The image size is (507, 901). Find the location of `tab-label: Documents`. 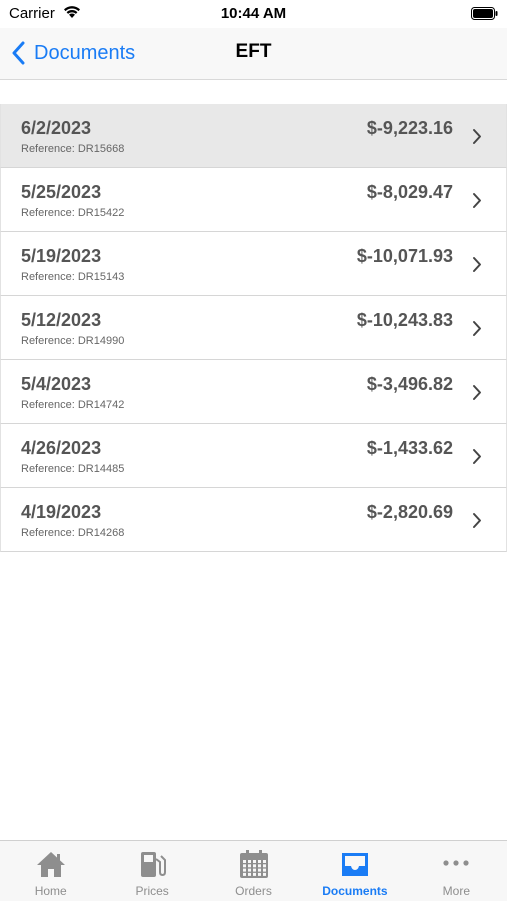

tab-label: Documents is located at coordinates (355, 891).